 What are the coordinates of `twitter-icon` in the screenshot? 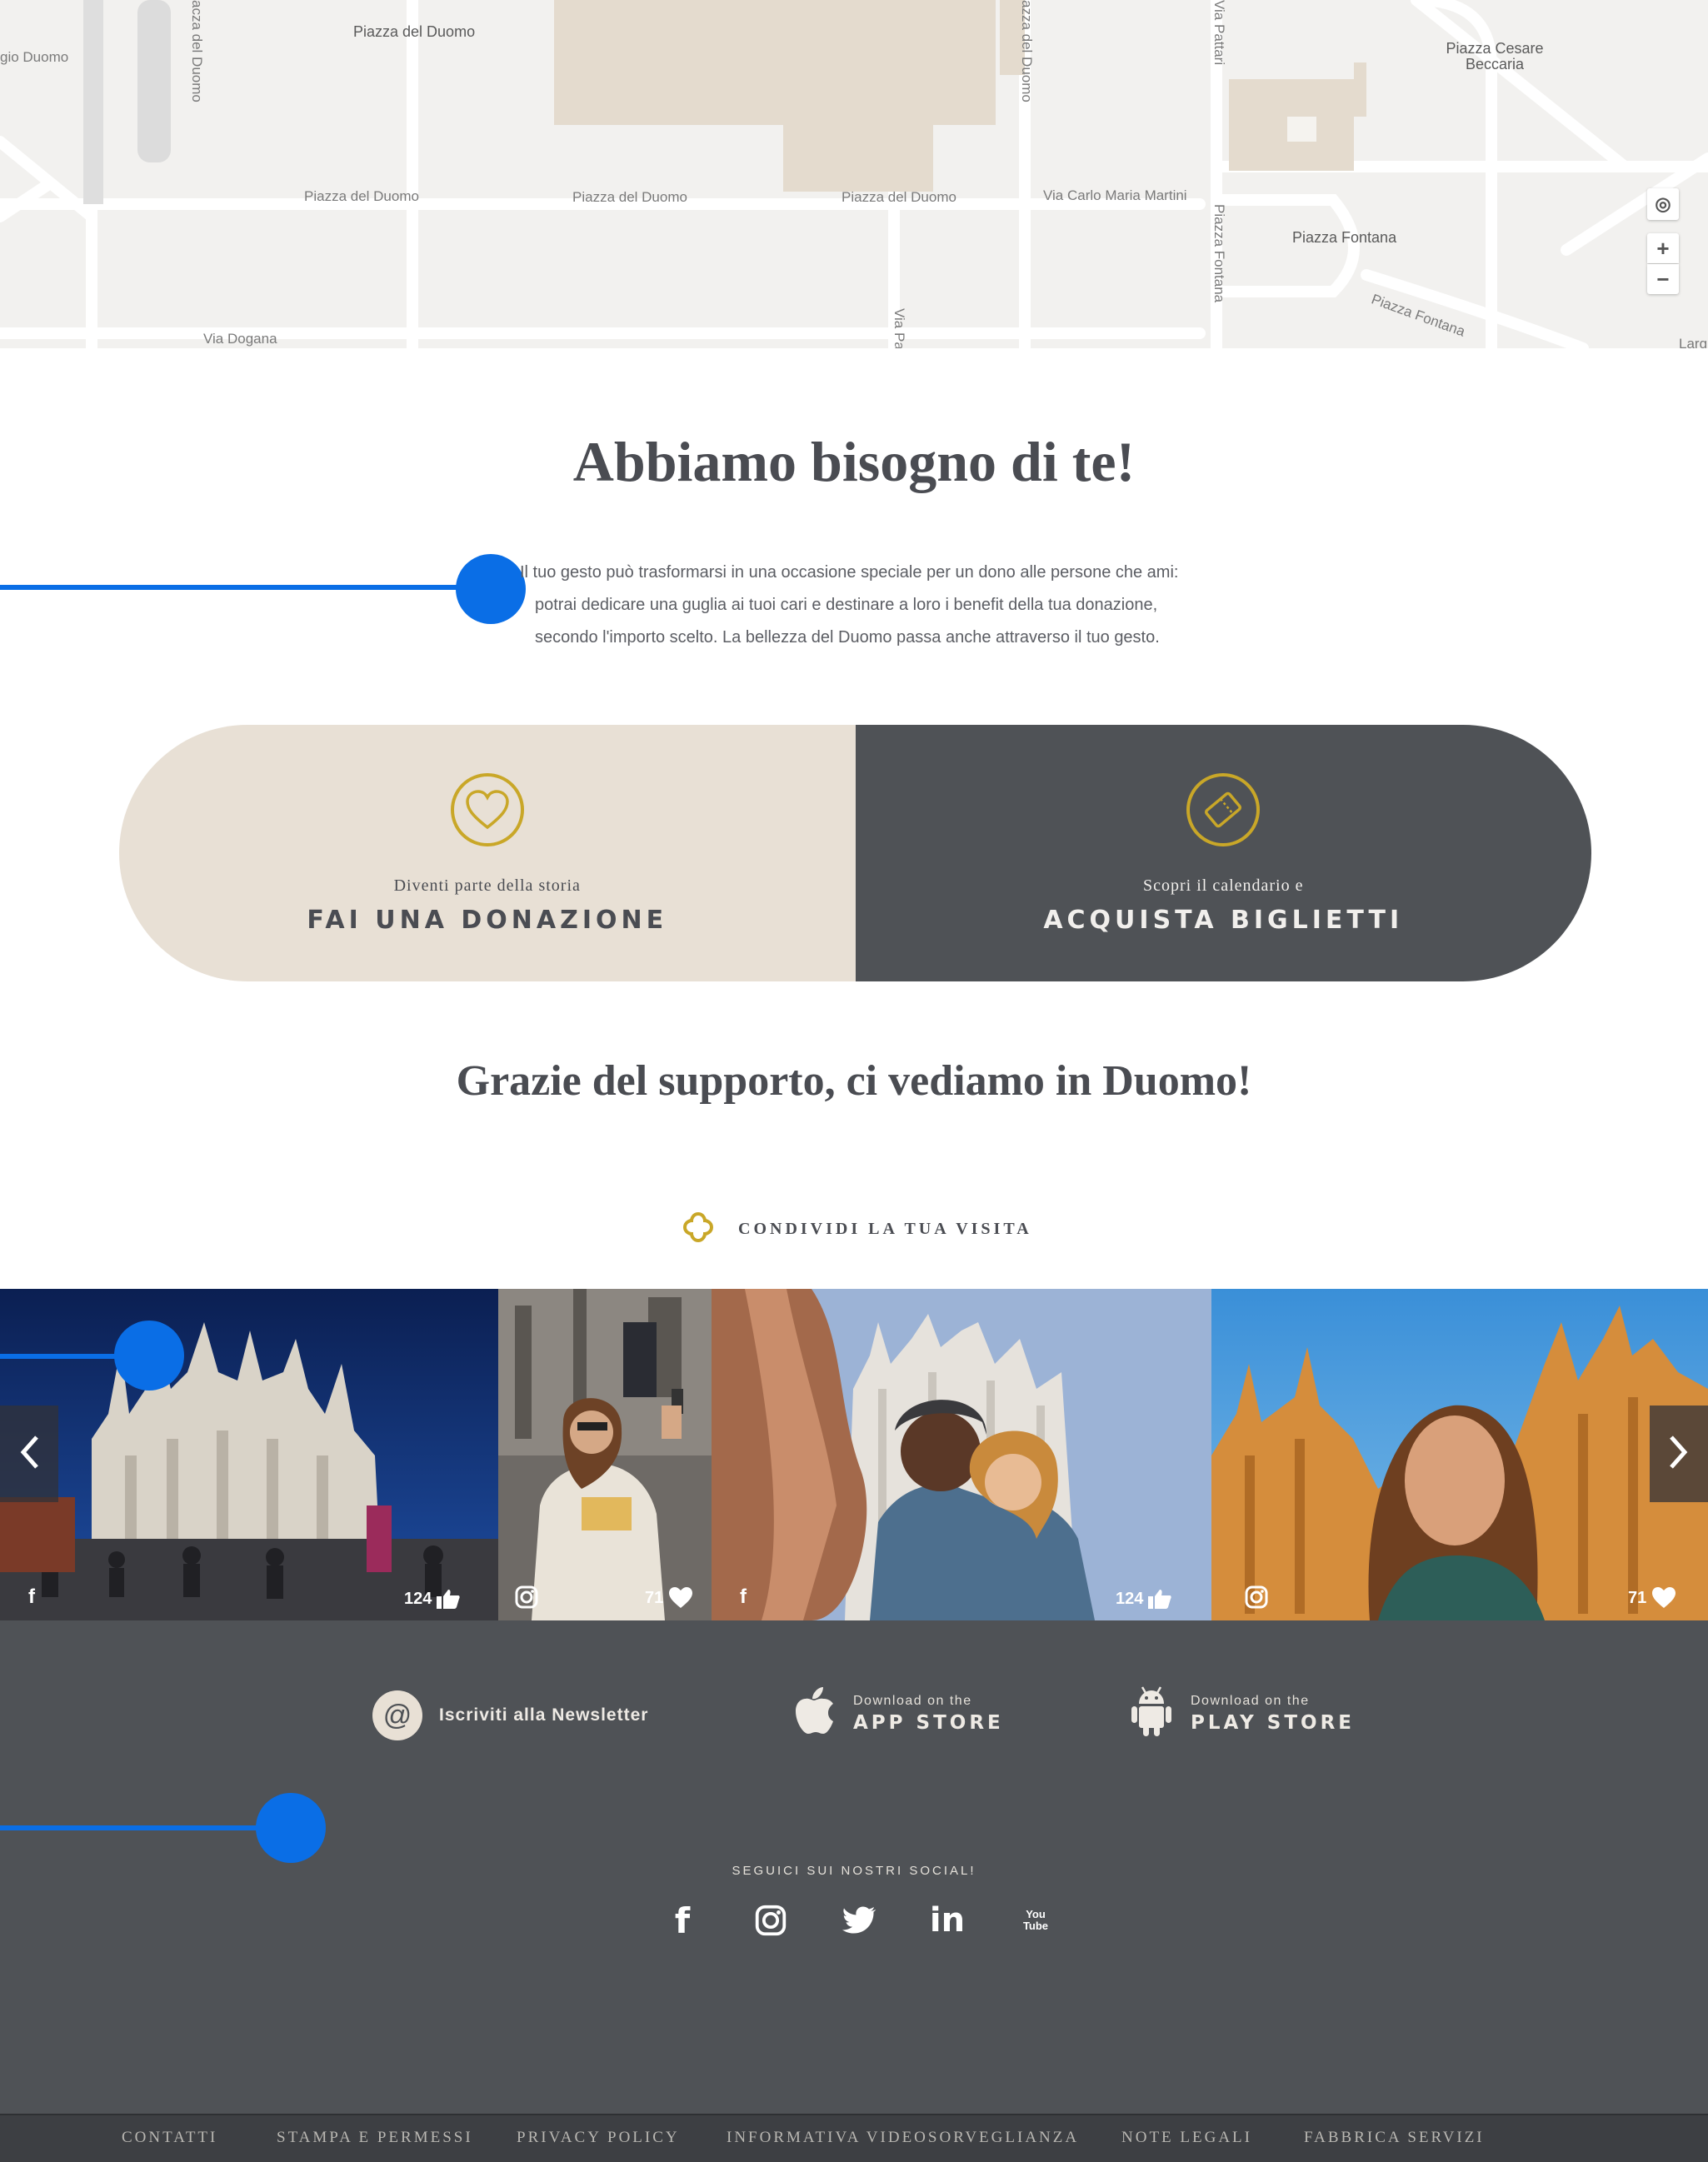 It's located at (859, 1920).